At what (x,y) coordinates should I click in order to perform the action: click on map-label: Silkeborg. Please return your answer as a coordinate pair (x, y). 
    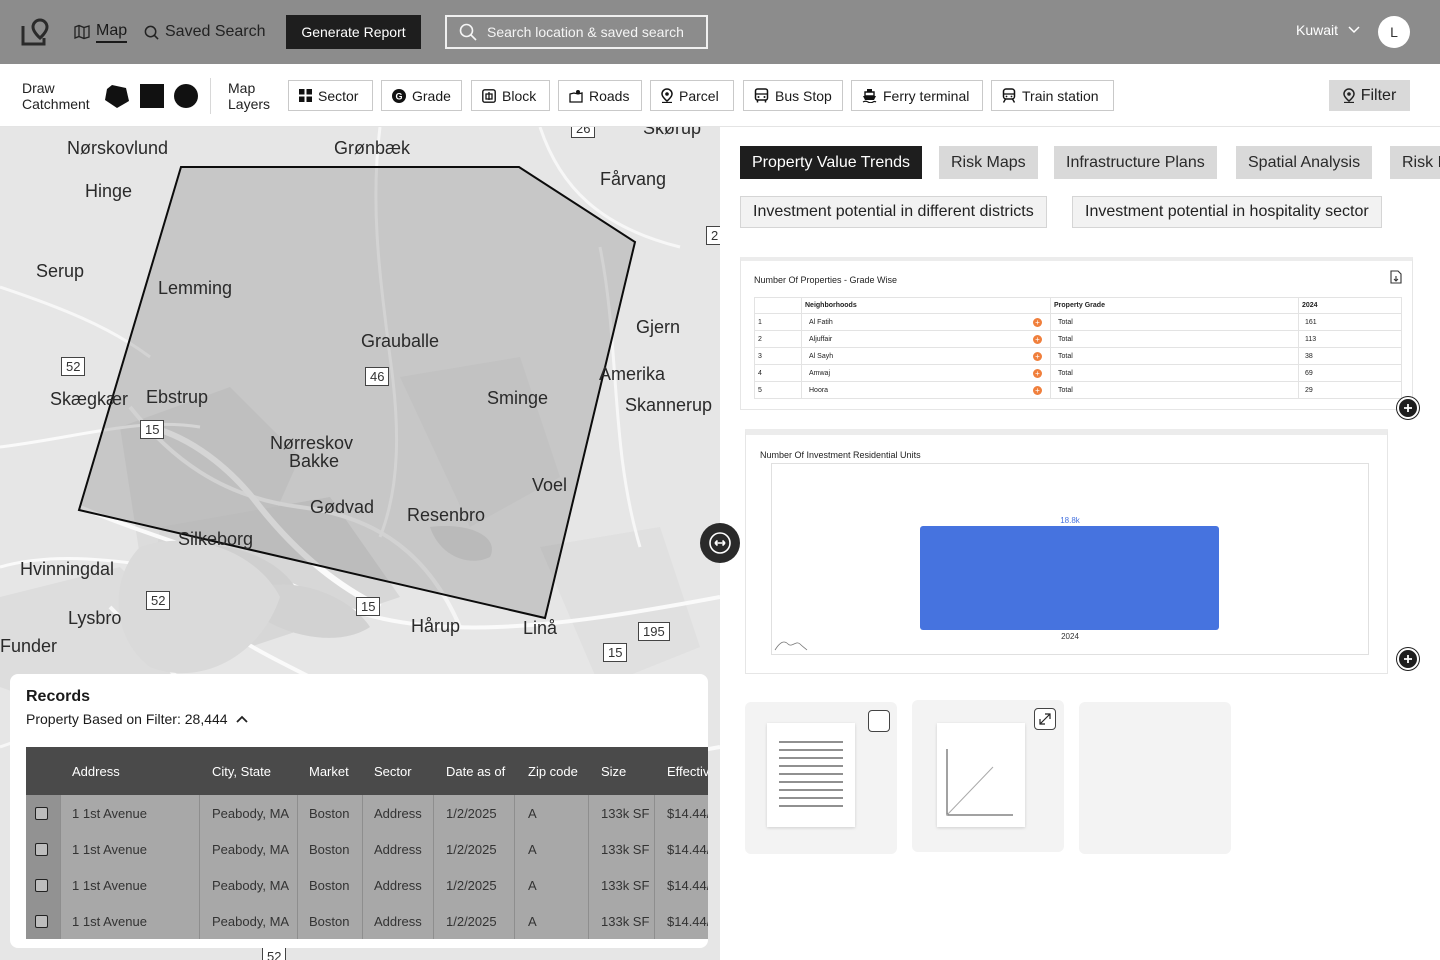
    Looking at the image, I should click on (216, 539).